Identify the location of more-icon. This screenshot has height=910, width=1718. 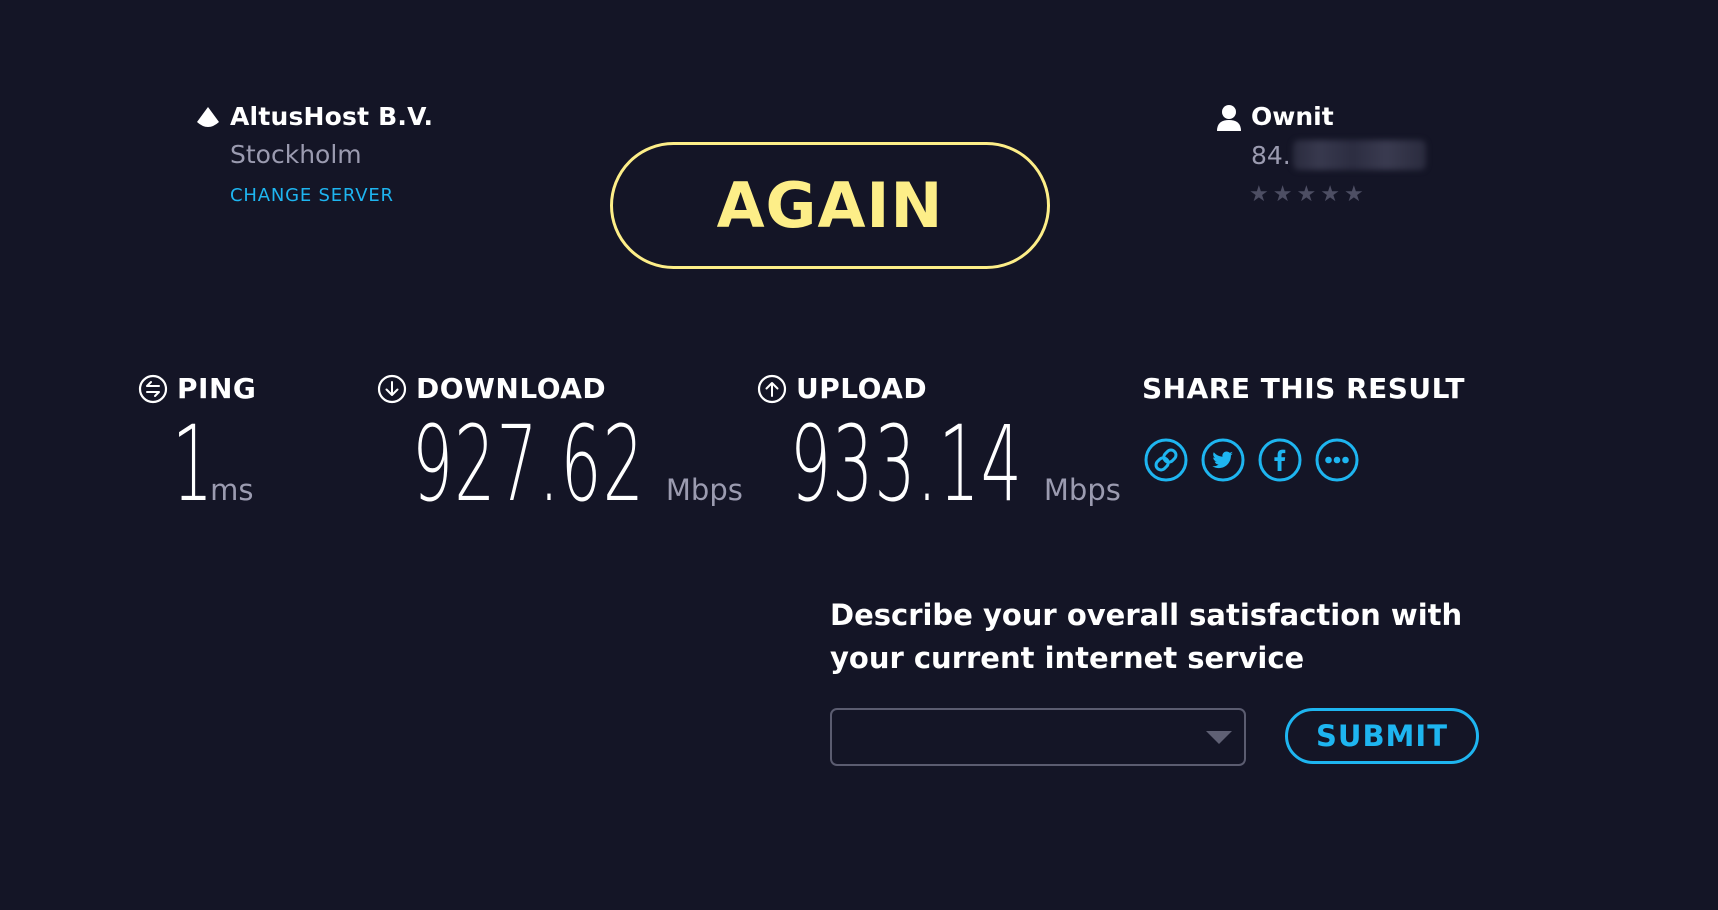
(1337, 460).